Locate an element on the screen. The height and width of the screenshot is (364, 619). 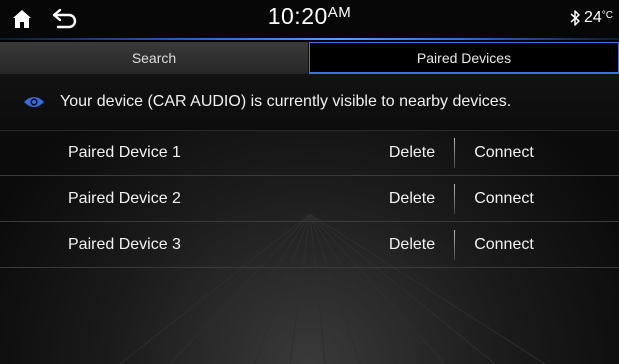
eye-icon is located at coordinates (34, 102).